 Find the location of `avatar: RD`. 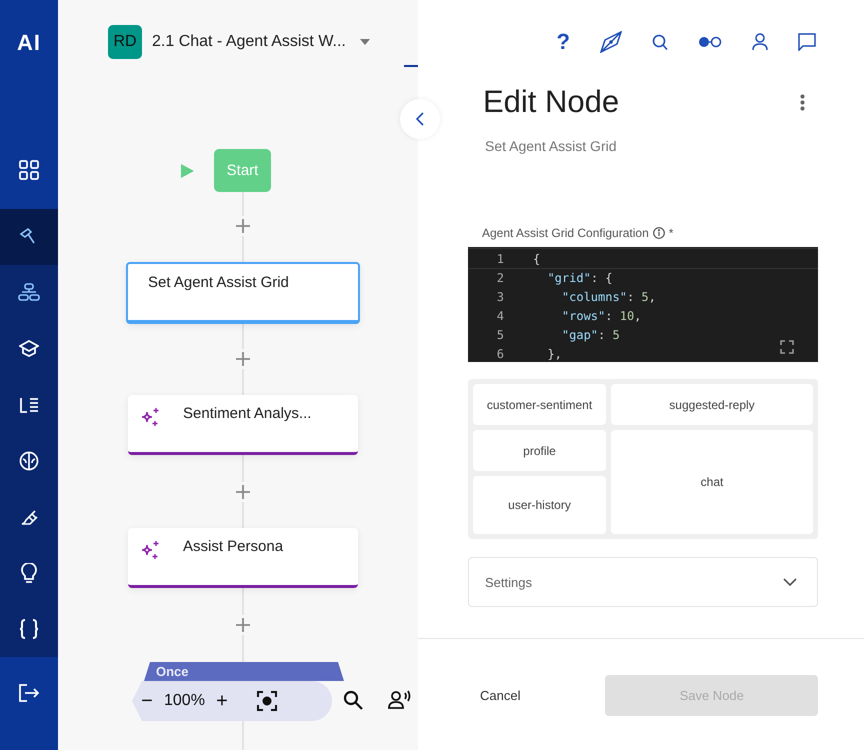

avatar: RD is located at coordinates (125, 42).